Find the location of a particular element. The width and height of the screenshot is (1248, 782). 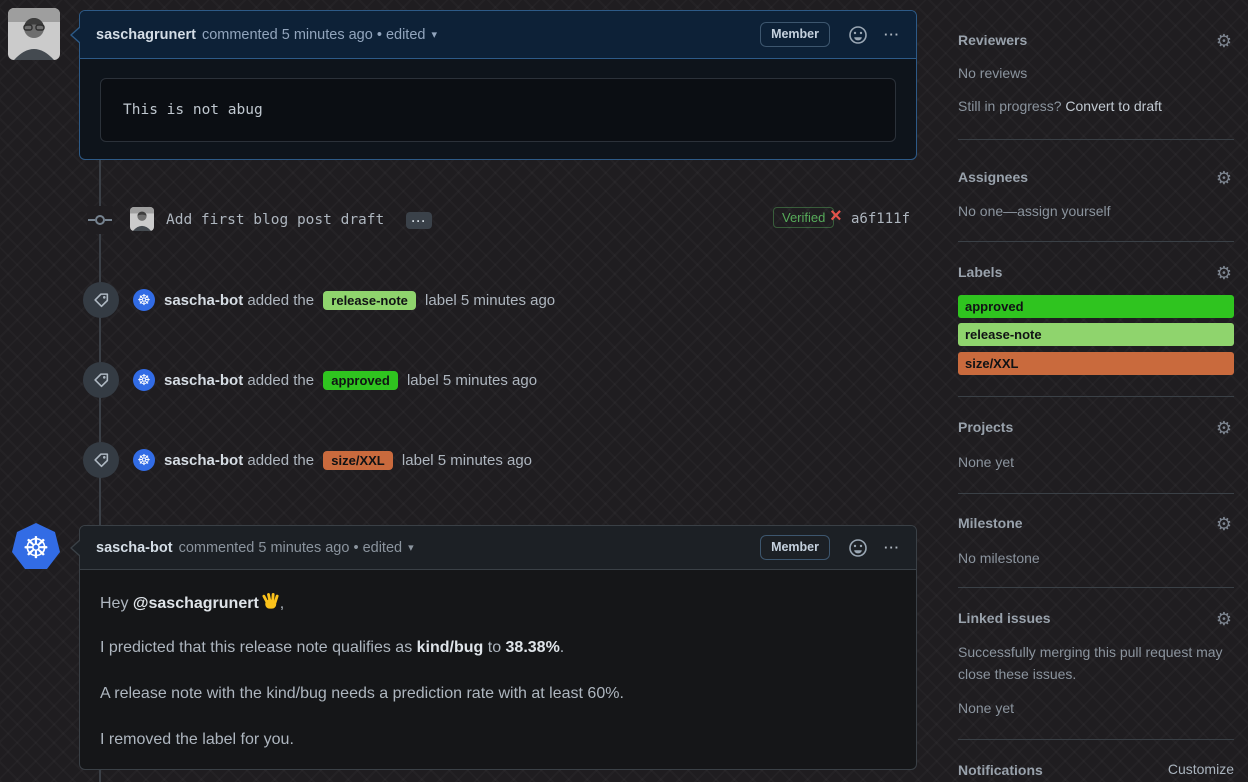

linked-issues-heading: Linked issues is located at coordinates (1004, 618).